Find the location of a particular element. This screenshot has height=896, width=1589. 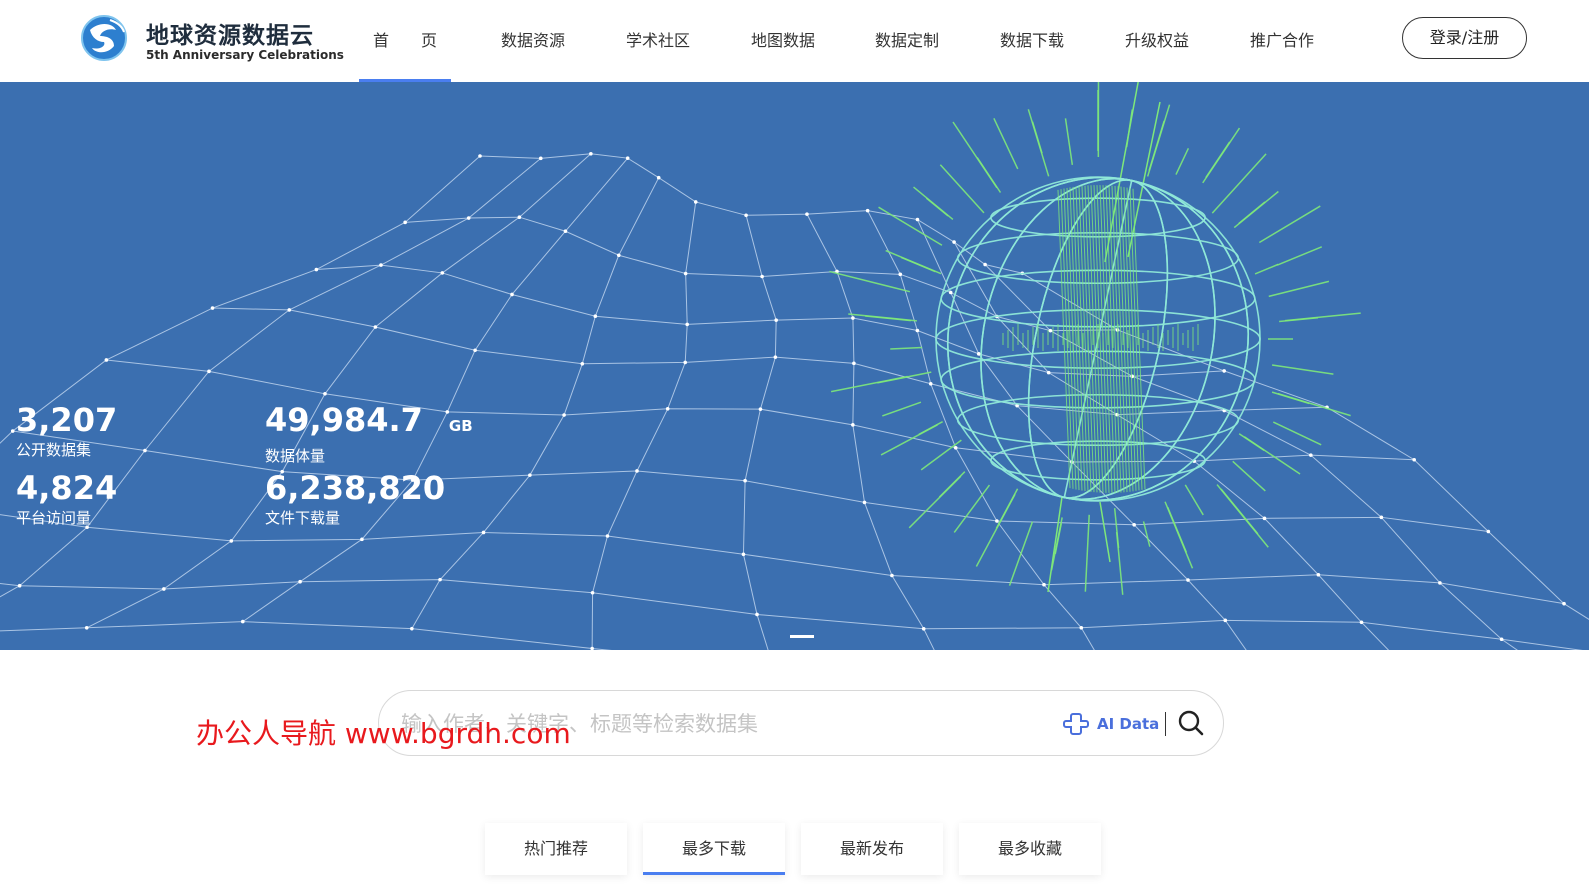

stat-platform-visits: 4,824 平台访问量 is located at coordinates (66, 499).